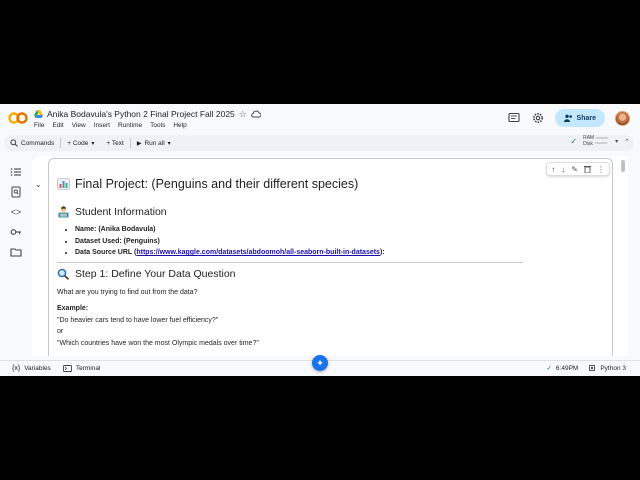 This screenshot has height=480, width=640. I want to click on execution-time: 6:49PM, so click(567, 368).